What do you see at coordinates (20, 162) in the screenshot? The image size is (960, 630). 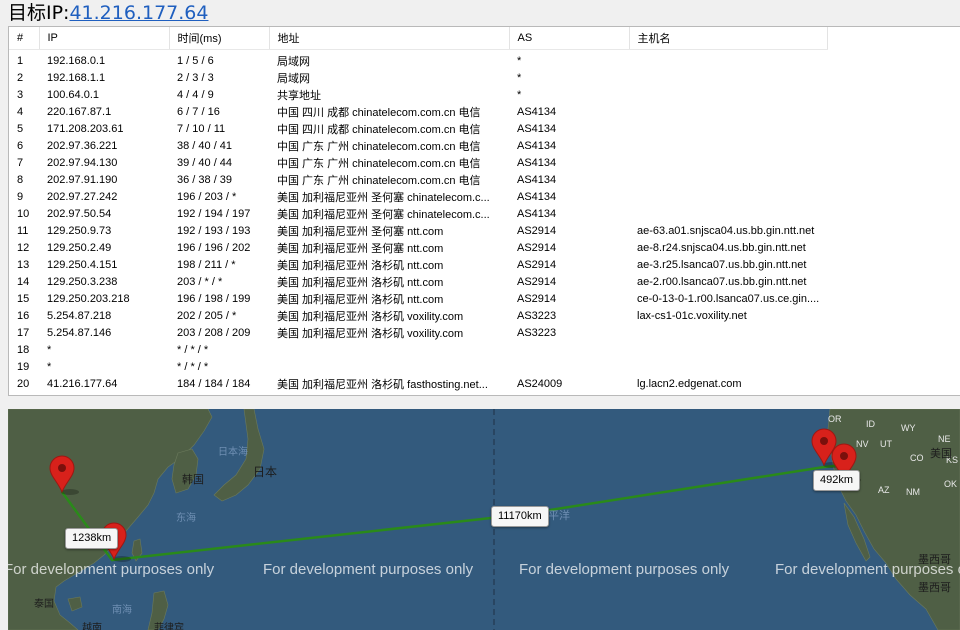 I see `cell-hop-number: 7` at bounding box center [20, 162].